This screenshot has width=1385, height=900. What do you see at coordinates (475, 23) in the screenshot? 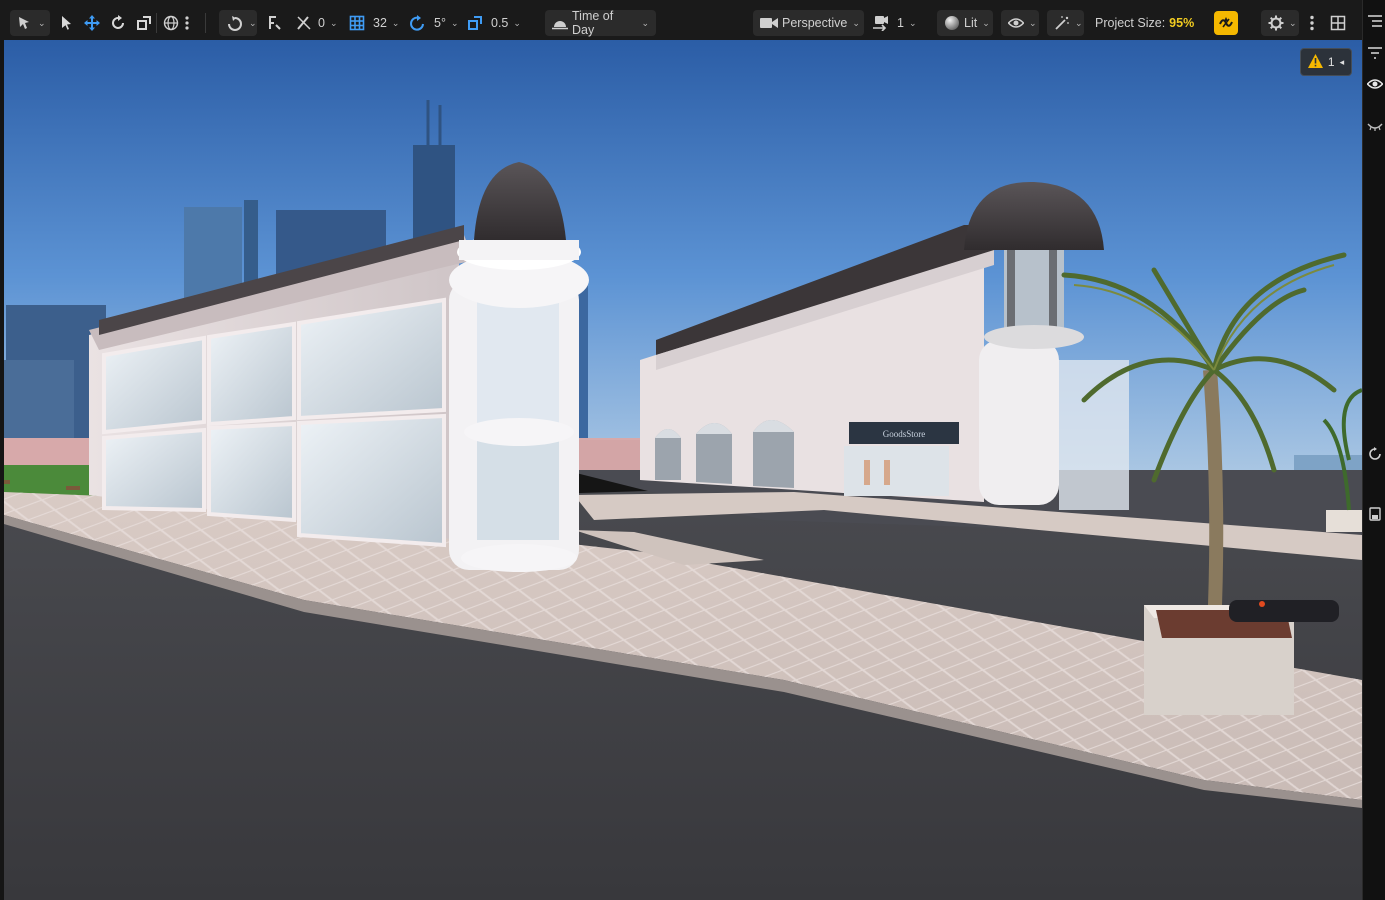
I see `scale-snap-icon` at bounding box center [475, 23].